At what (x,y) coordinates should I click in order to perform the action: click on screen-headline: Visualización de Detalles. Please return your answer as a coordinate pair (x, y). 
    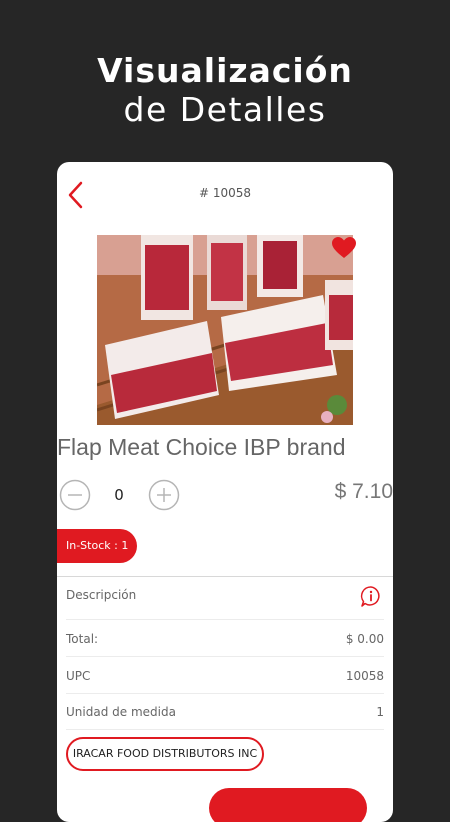
    Looking at the image, I should click on (225, 91).